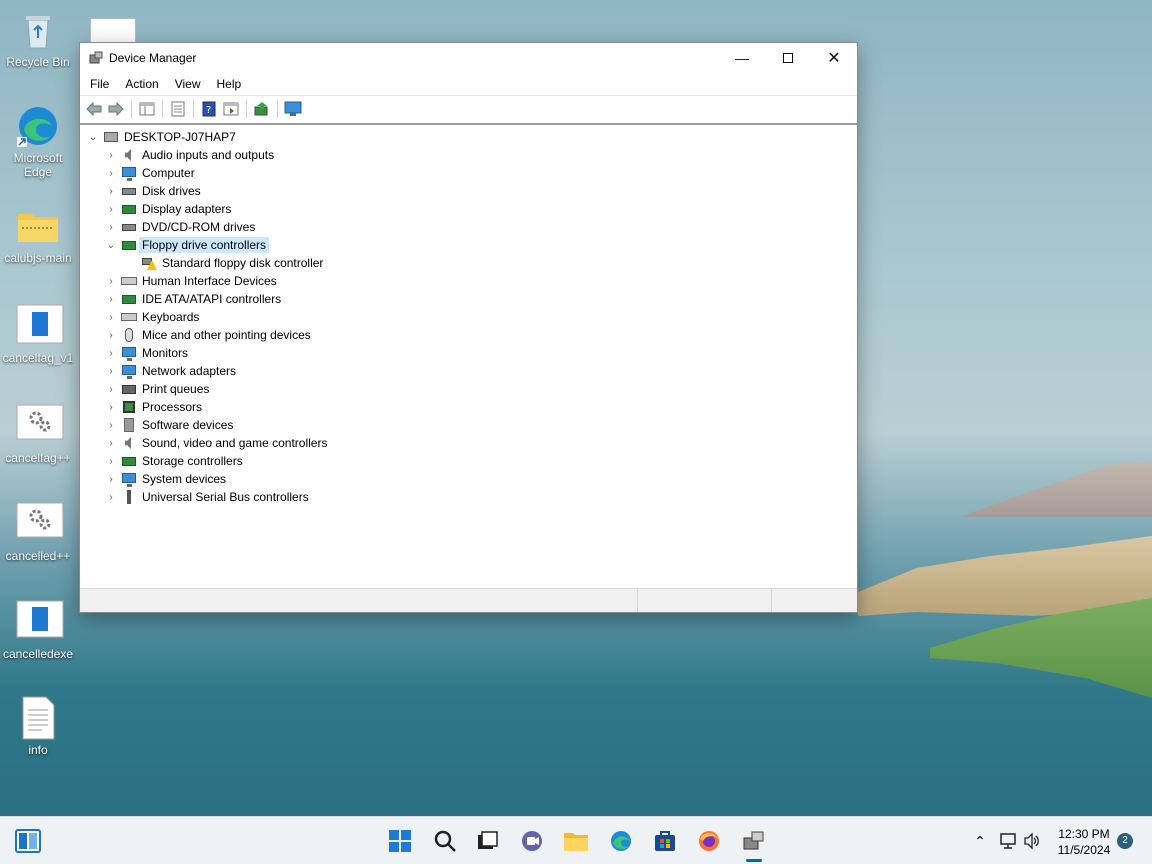  Describe the element at coordinates (468, 335) in the screenshot. I see `tree-item-mice: › Mice and other pointing devices` at that location.